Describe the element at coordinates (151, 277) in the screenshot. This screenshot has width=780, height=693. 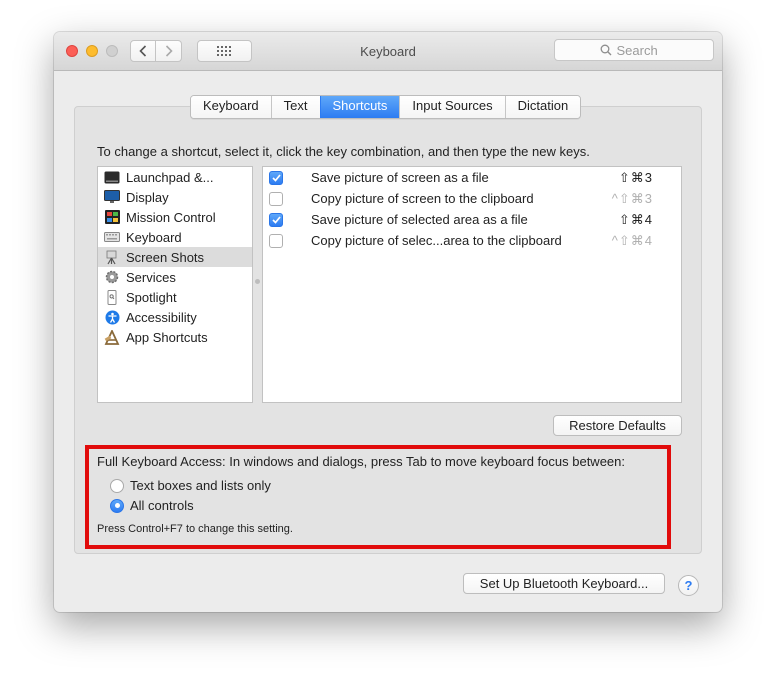
I see `category-label: Services` at that location.